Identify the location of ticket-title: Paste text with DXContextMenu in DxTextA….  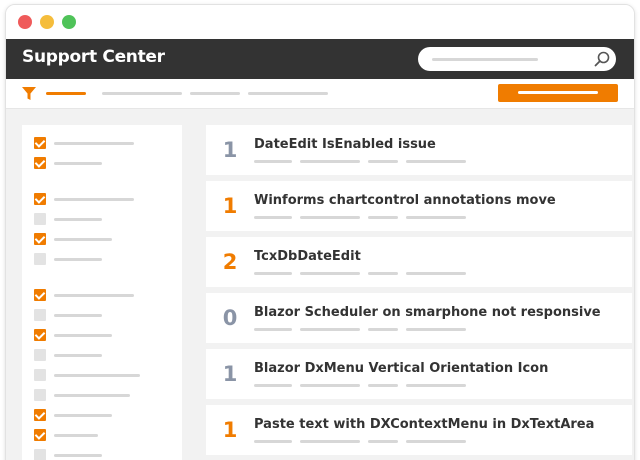
(424, 424).